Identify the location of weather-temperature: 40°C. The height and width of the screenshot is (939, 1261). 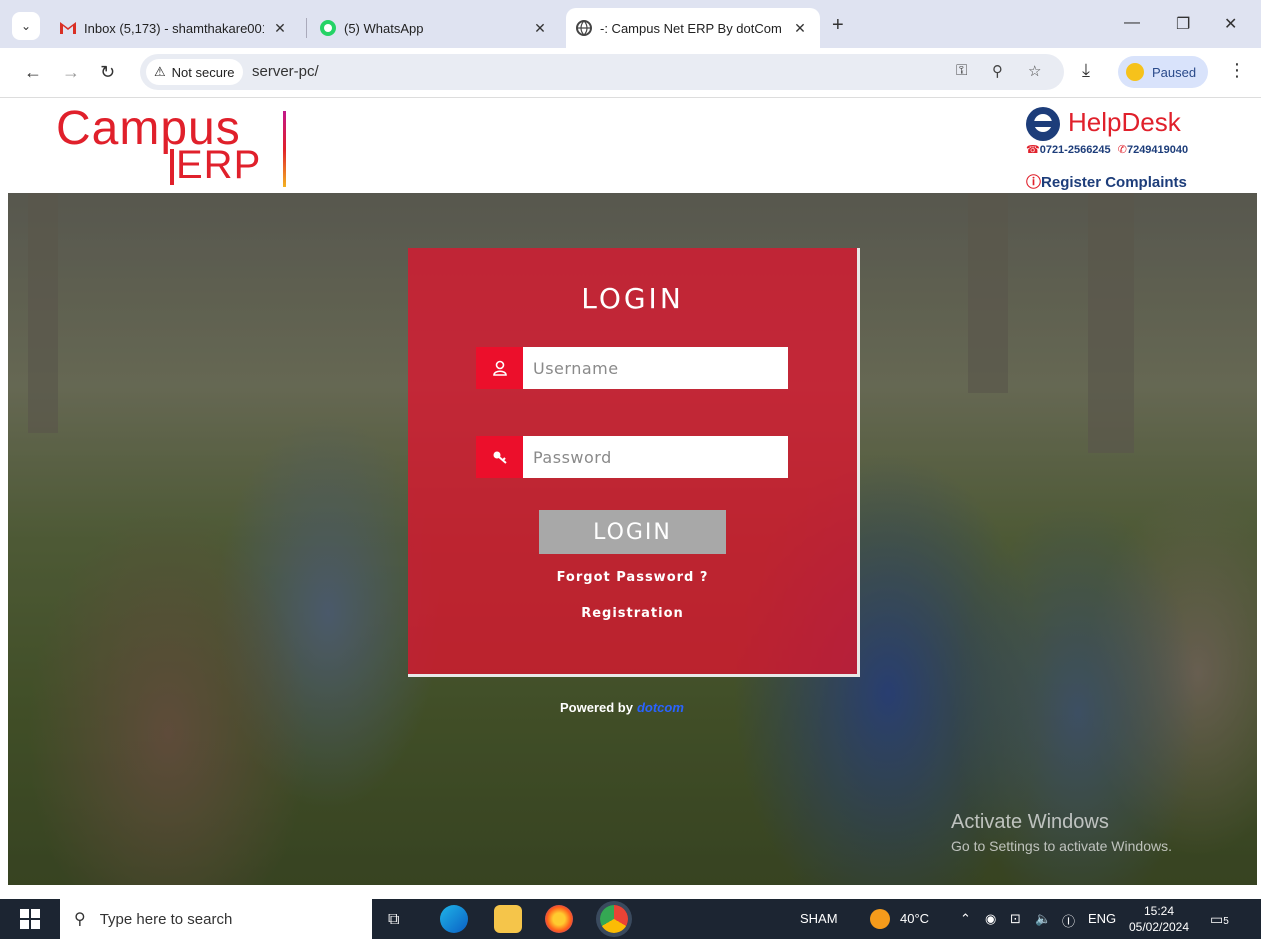
(914, 918).